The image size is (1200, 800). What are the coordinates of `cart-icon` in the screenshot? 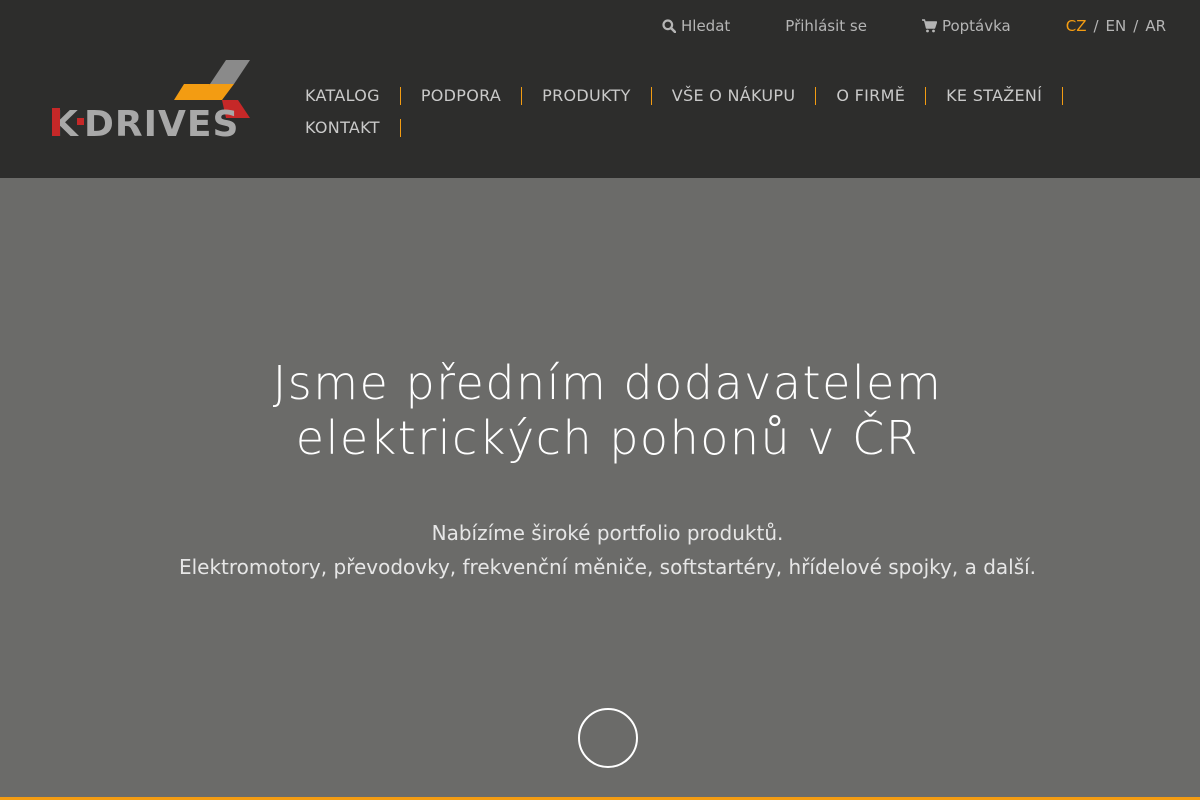 It's located at (929, 26).